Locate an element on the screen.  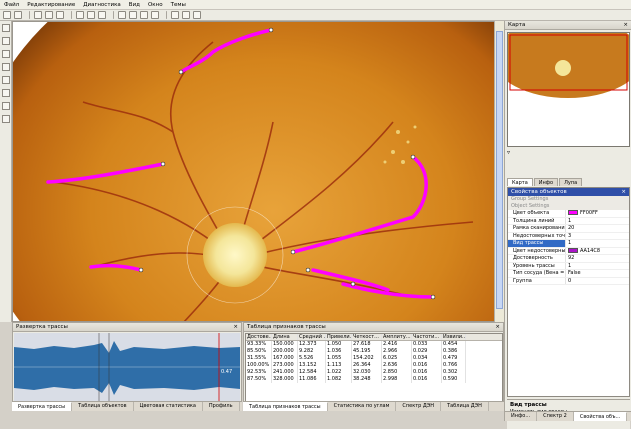
trace-sweep-plot: 0.47 is located at coordinates (127, 367).